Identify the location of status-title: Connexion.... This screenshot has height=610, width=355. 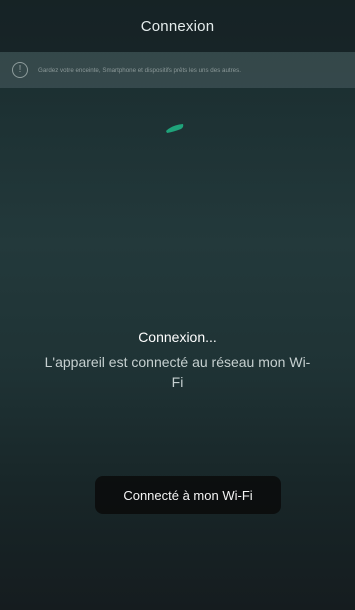
(177, 337).